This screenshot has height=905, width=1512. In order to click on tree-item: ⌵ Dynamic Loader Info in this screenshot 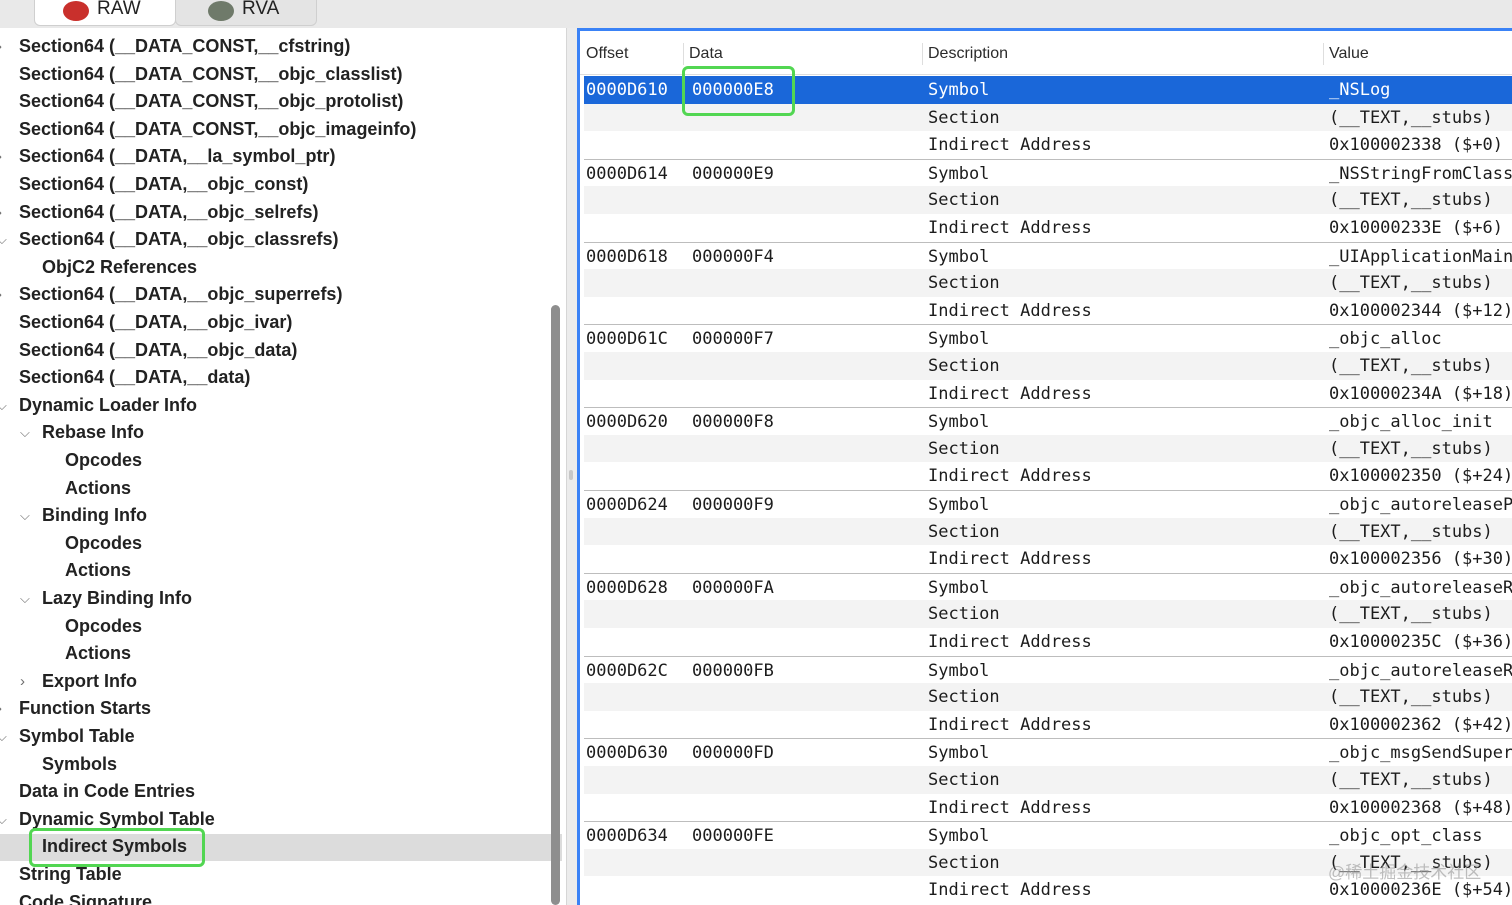, I will do `click(281, 406)`.